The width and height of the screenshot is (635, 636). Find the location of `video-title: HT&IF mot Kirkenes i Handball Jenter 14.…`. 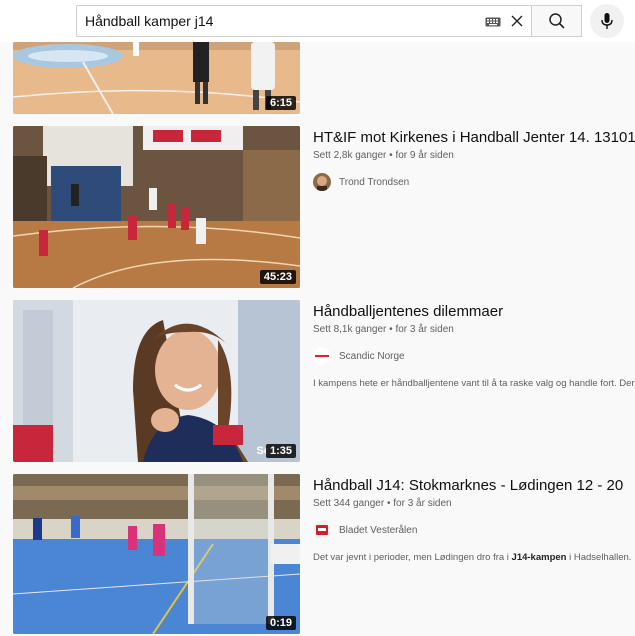

video-title: HT&IF mot Kirkenes i Handball Jenter 14.… is located at coordinates (474, 137).